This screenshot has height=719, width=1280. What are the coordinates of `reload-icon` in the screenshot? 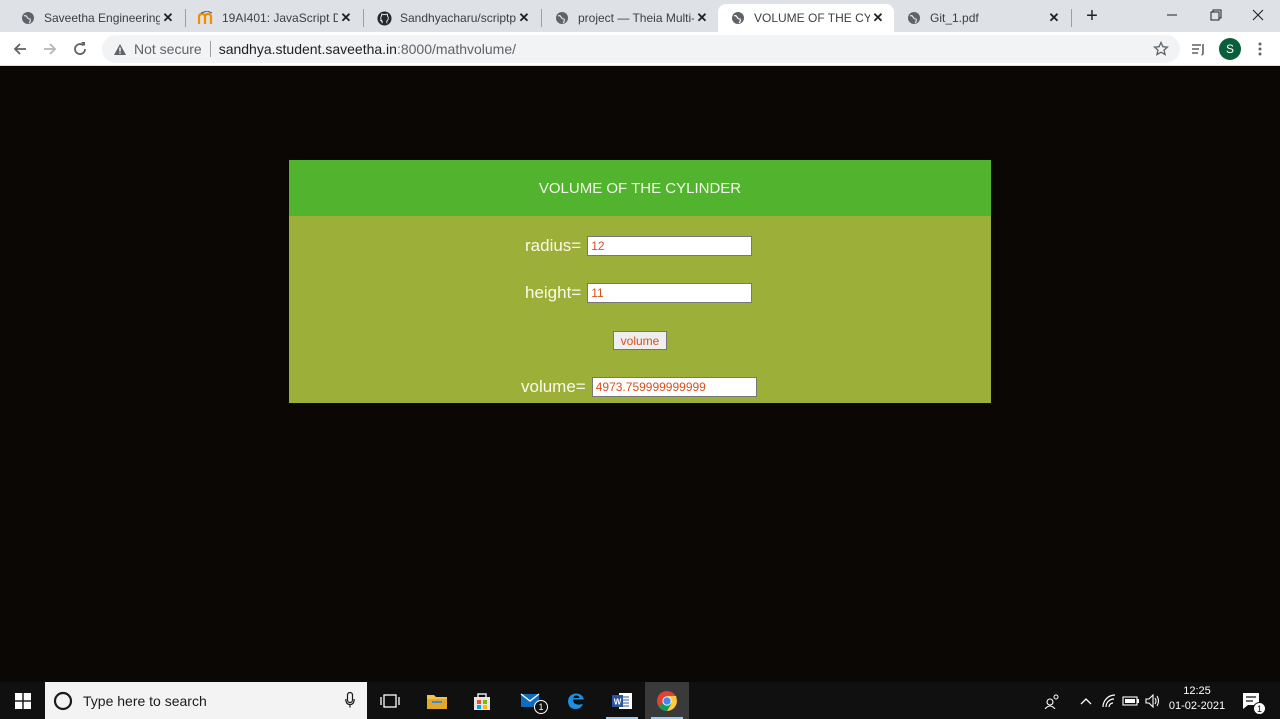 It's located at (80, 48).